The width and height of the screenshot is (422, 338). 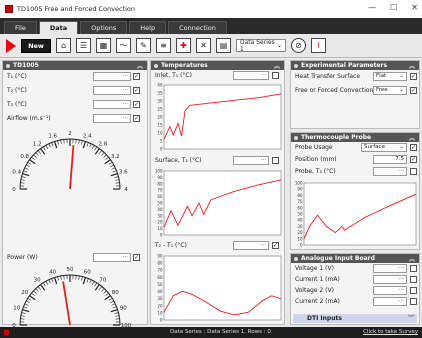 I want to click on new-button: New, so click(x=36, y=45).